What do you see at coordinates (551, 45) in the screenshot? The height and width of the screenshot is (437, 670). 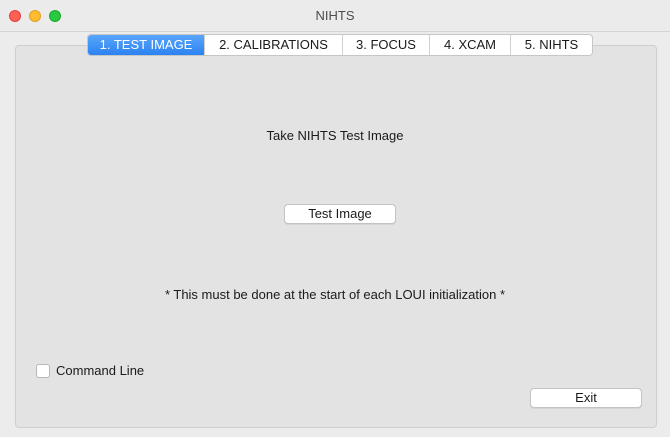 I see `tab-nihts: 5. NIHTS` at bounding box center [551, 45].